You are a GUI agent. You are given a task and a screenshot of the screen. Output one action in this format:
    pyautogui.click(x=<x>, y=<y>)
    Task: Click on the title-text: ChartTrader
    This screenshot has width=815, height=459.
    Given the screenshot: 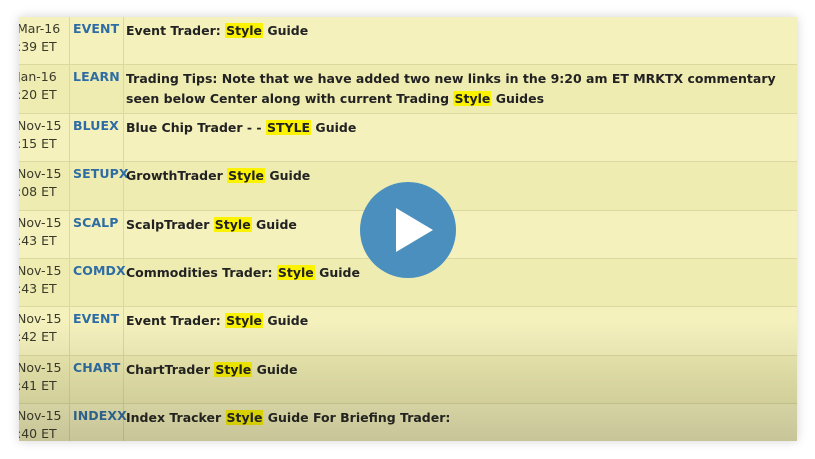 What is the action you would take?
    pyautogui.click(x=170, y=369)
    